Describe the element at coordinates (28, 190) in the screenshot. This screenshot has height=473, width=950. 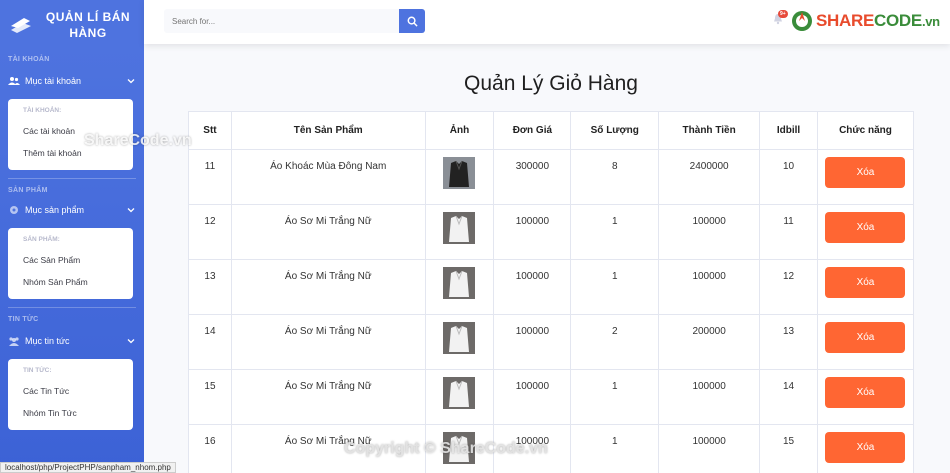
I see `sidebar-heading-products: SẢN PHẨM` at that location.